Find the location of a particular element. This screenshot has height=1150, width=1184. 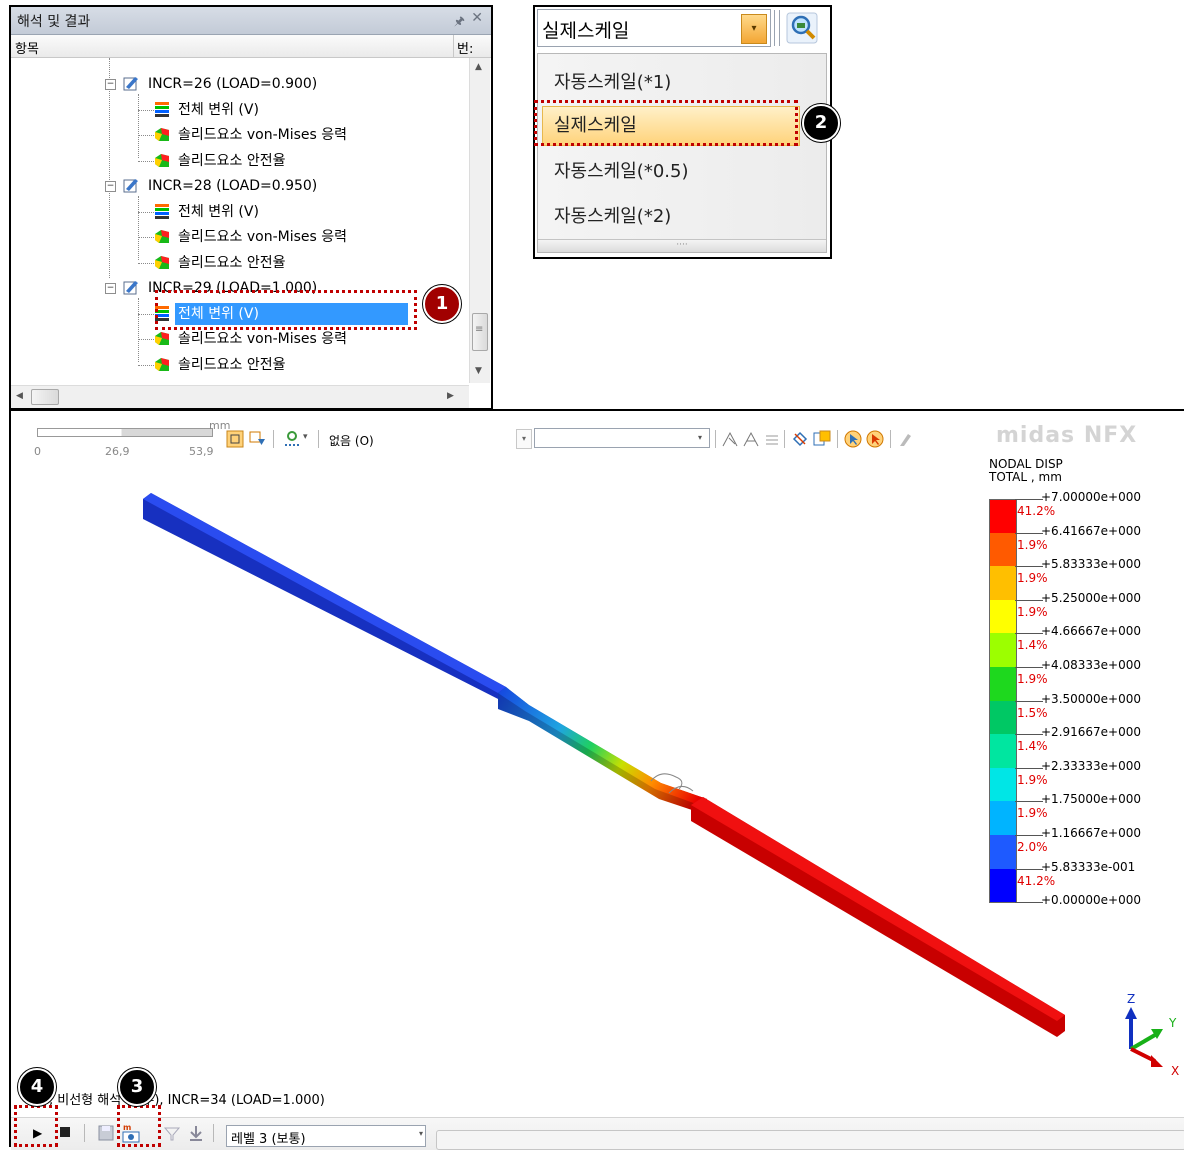

horizontal-scrollbar: ◀ ▶ is located at coordinates (240, 396).